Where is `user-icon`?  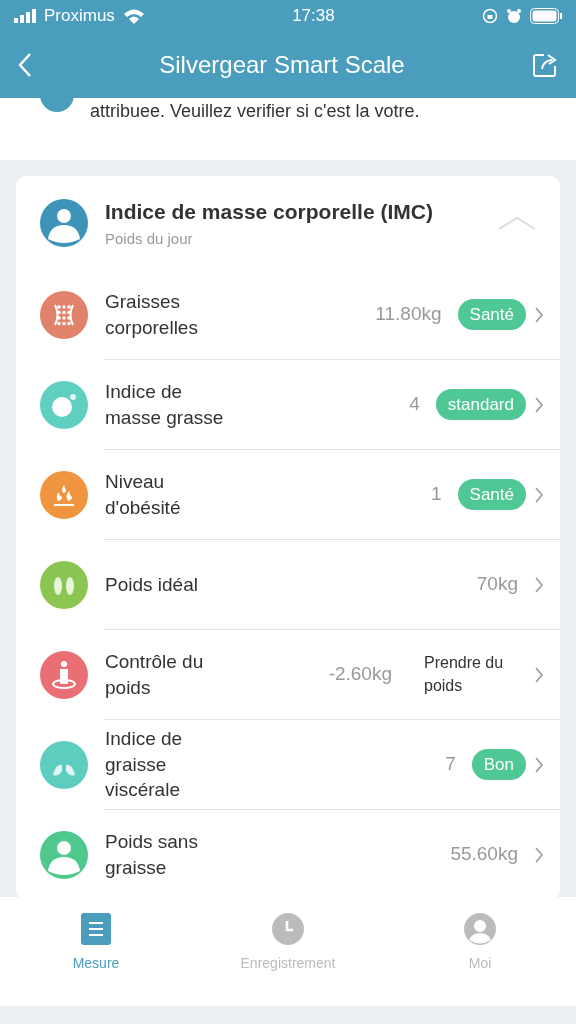
user-icon is located at coordinates (480, 929).